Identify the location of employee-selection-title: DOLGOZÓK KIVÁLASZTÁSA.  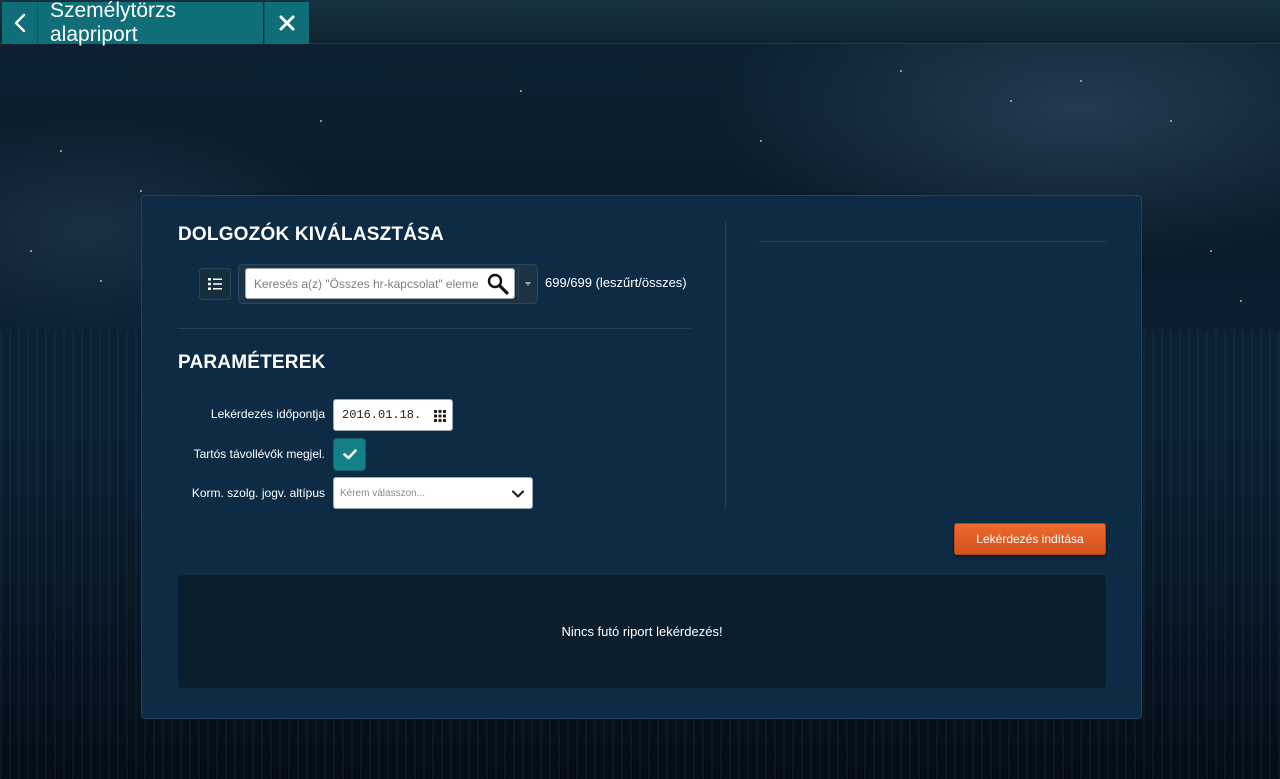
(311, 234).